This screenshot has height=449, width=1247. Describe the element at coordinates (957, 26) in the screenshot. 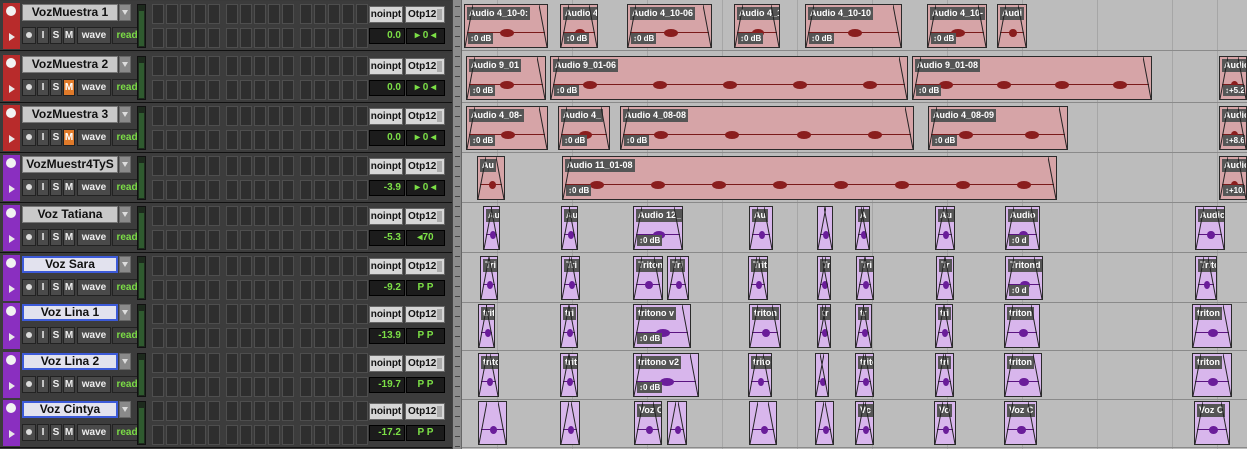

I see `audio-clip: Audio 4_10- ↕0 dB` at that location.